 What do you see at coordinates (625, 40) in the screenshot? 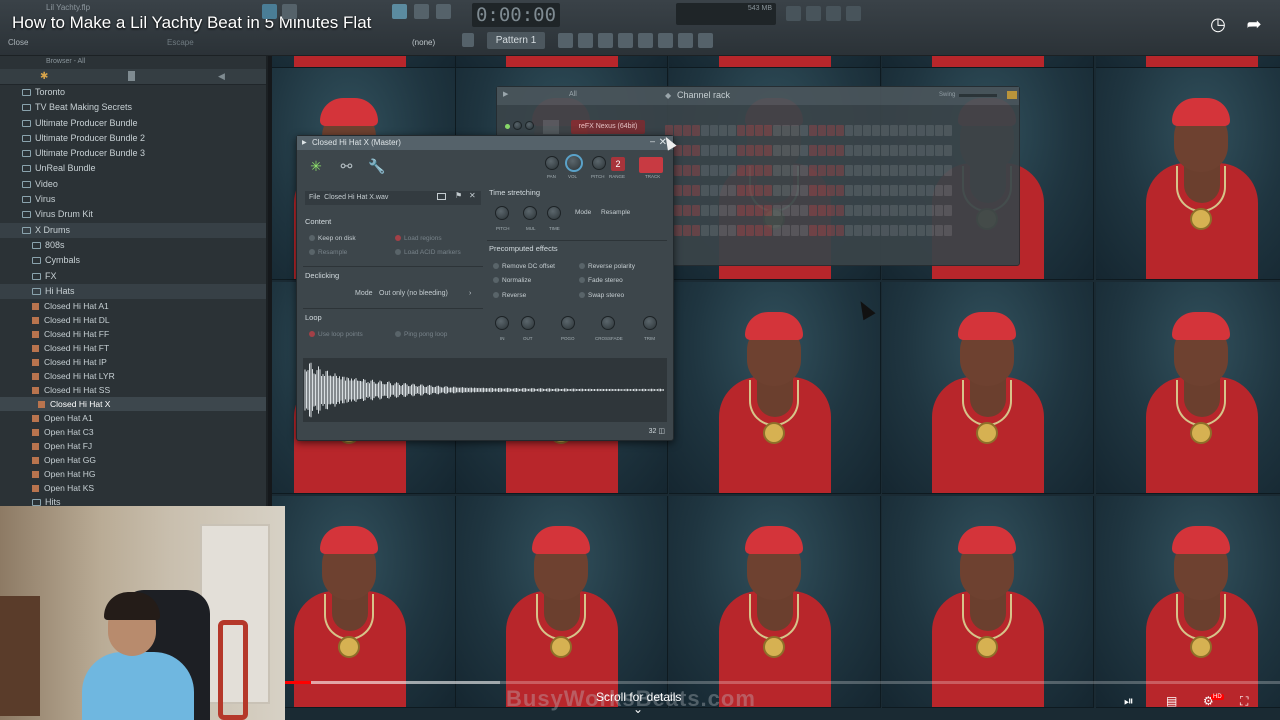
I see `channel-rack-icon` at bounding box center [625, 40].